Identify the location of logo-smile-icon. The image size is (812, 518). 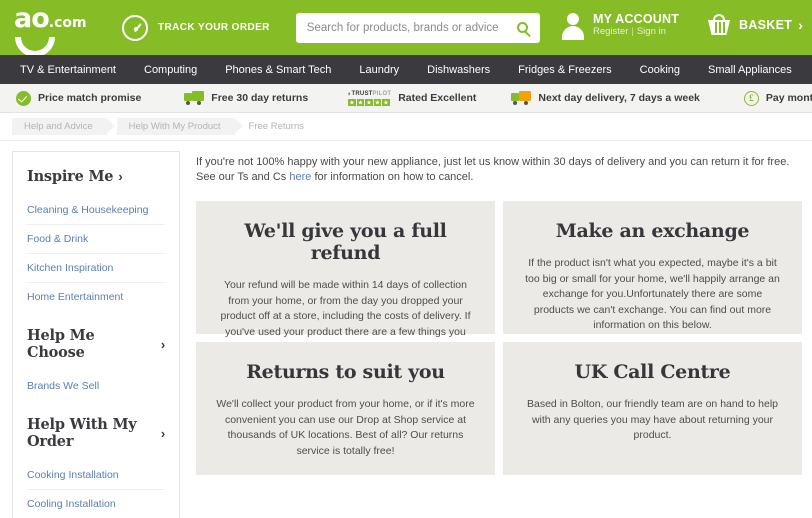
(35, 46).